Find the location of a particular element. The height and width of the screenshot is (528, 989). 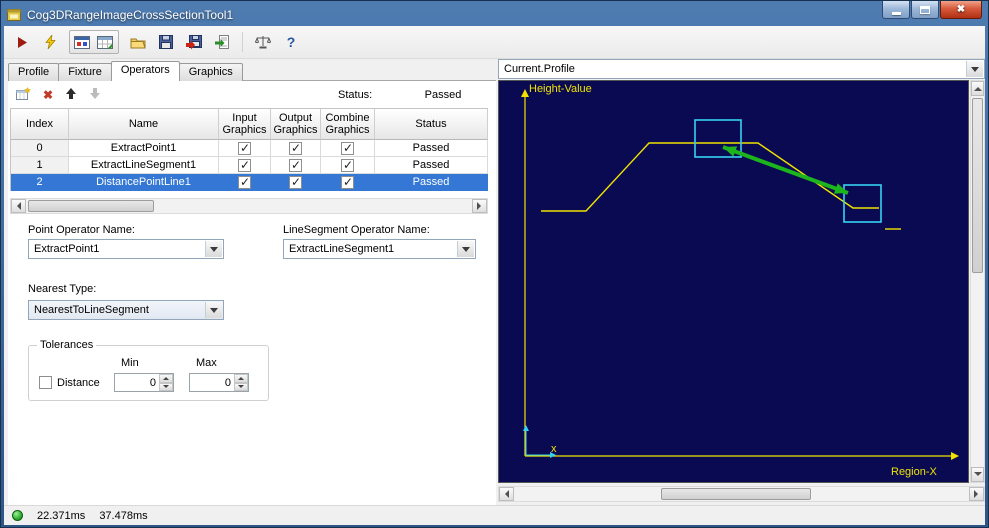

tab-operators: Operators is located at coordinates (145, 71).